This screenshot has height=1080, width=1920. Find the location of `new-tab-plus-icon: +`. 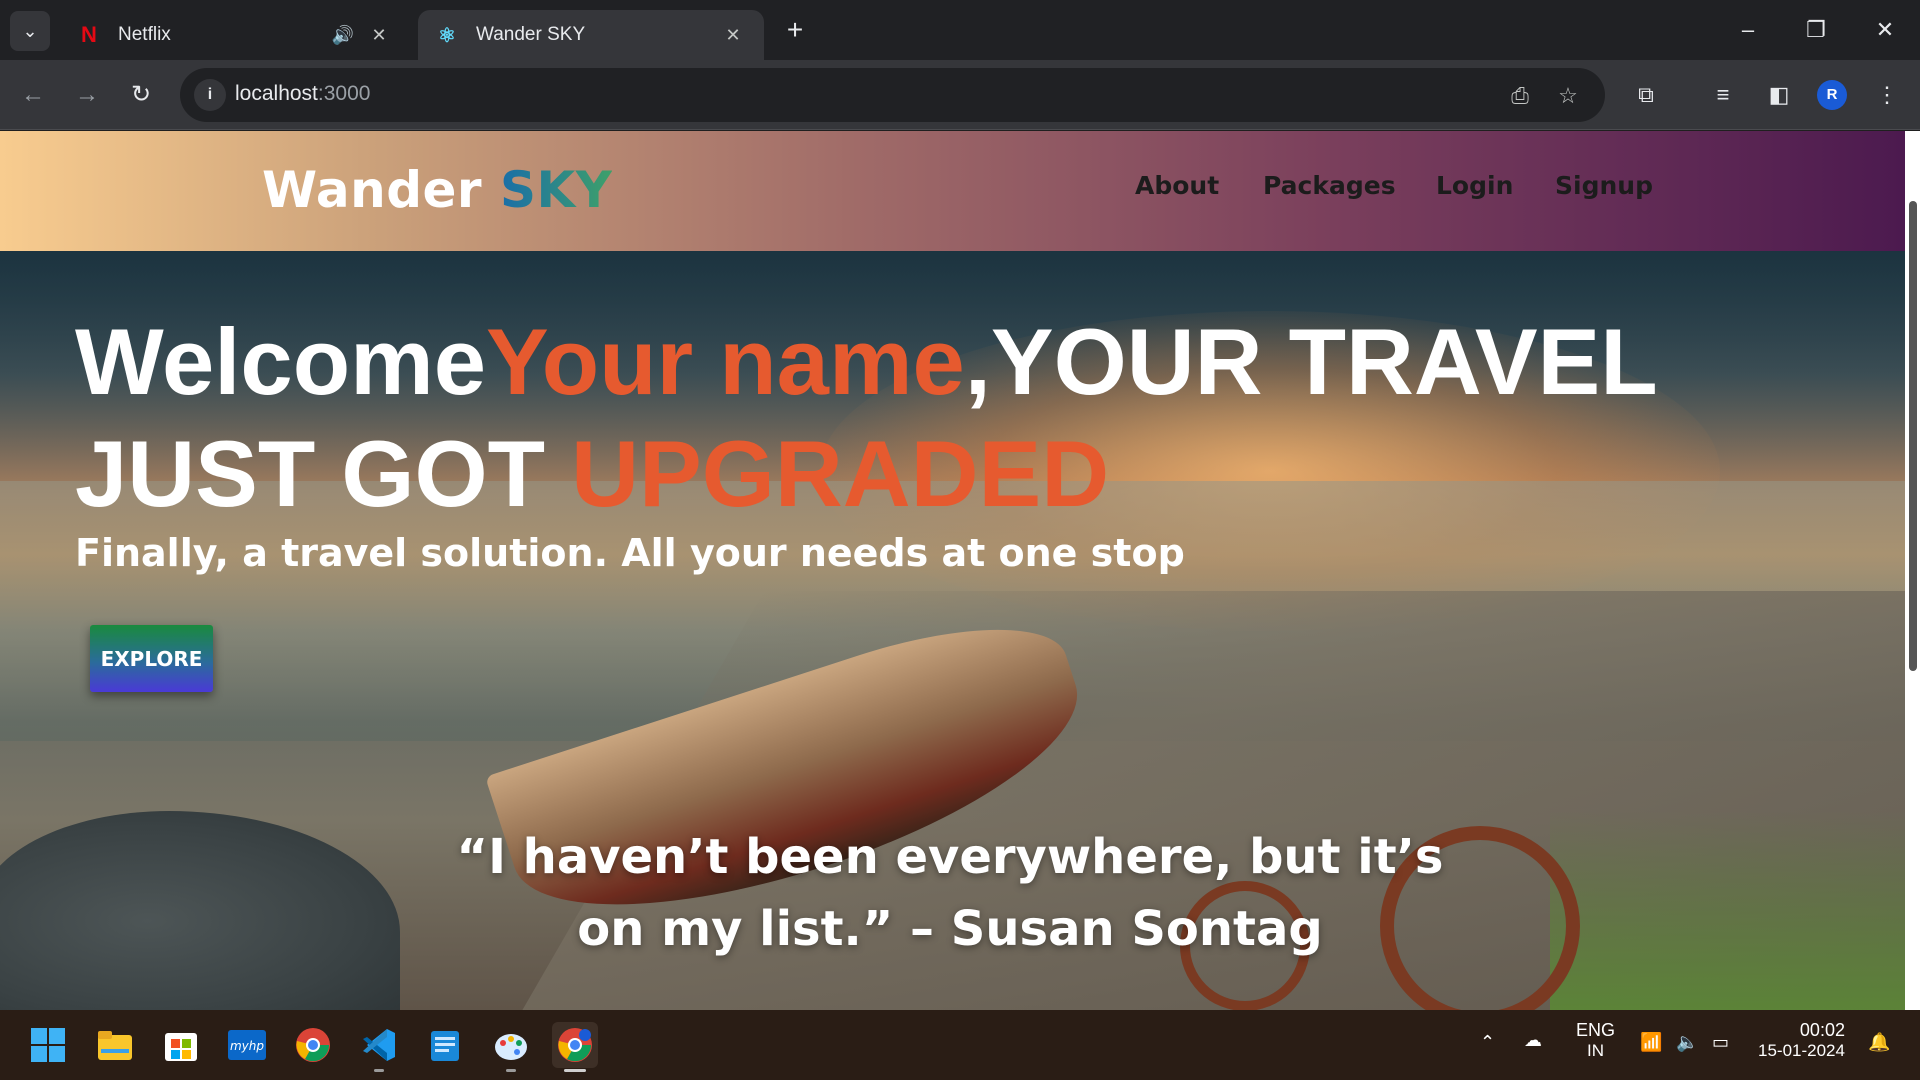

new-tab-plus-icon: + is located at coordinates (795, 31).